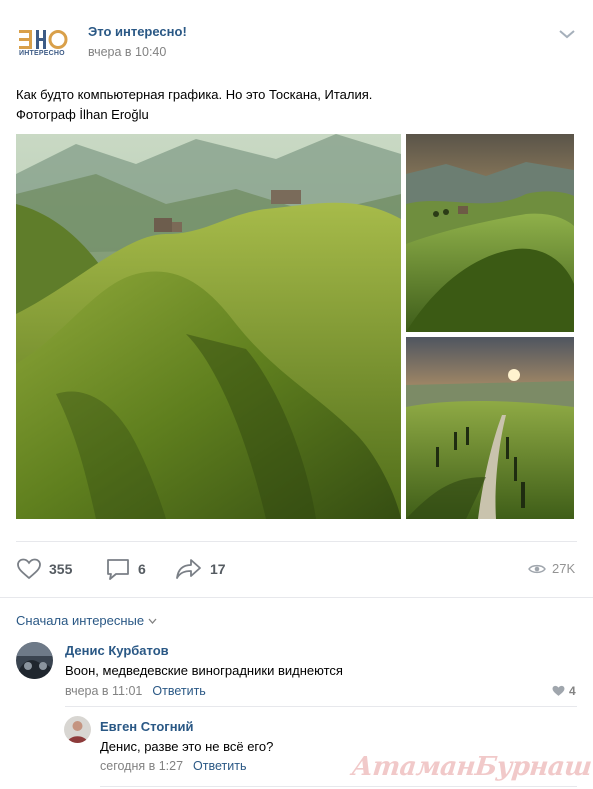 The width and height of the screenshot is (593, 789). Describe the element at coordinates (537, 568) in the screenshot. I see `eye-icon` at that location.